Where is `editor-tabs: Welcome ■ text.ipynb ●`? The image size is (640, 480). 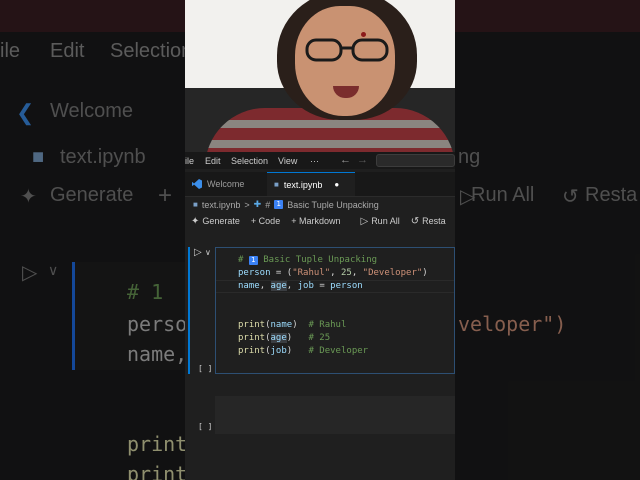
editor-tabs: Welcome ■ text.ipynb ● is located at coordinates (320, 184).